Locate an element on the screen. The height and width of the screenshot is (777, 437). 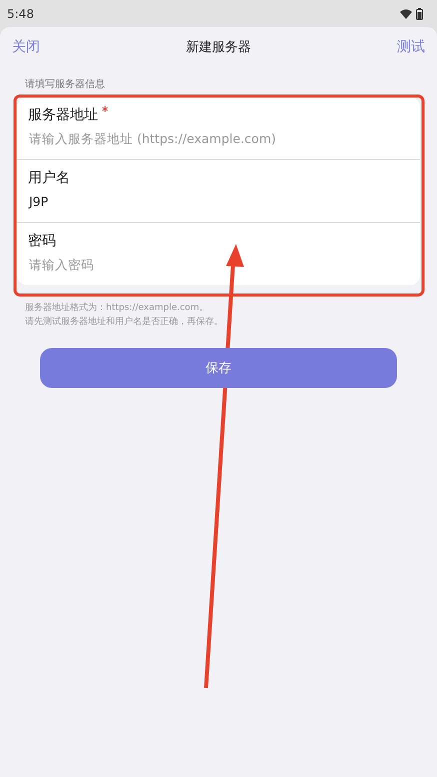
input-field: 请输入服务器地址 (https://example.com) is located at coordinates (218, 139).